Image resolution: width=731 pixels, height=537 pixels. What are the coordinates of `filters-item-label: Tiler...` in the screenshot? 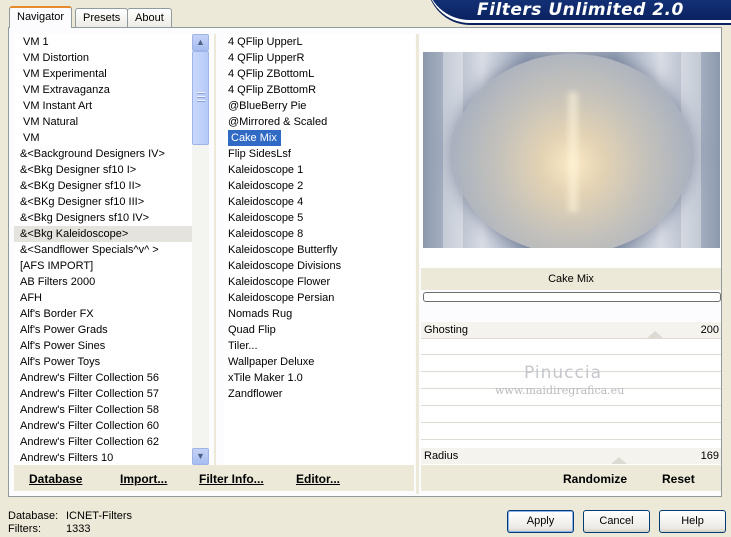 It's located at (243, 346).